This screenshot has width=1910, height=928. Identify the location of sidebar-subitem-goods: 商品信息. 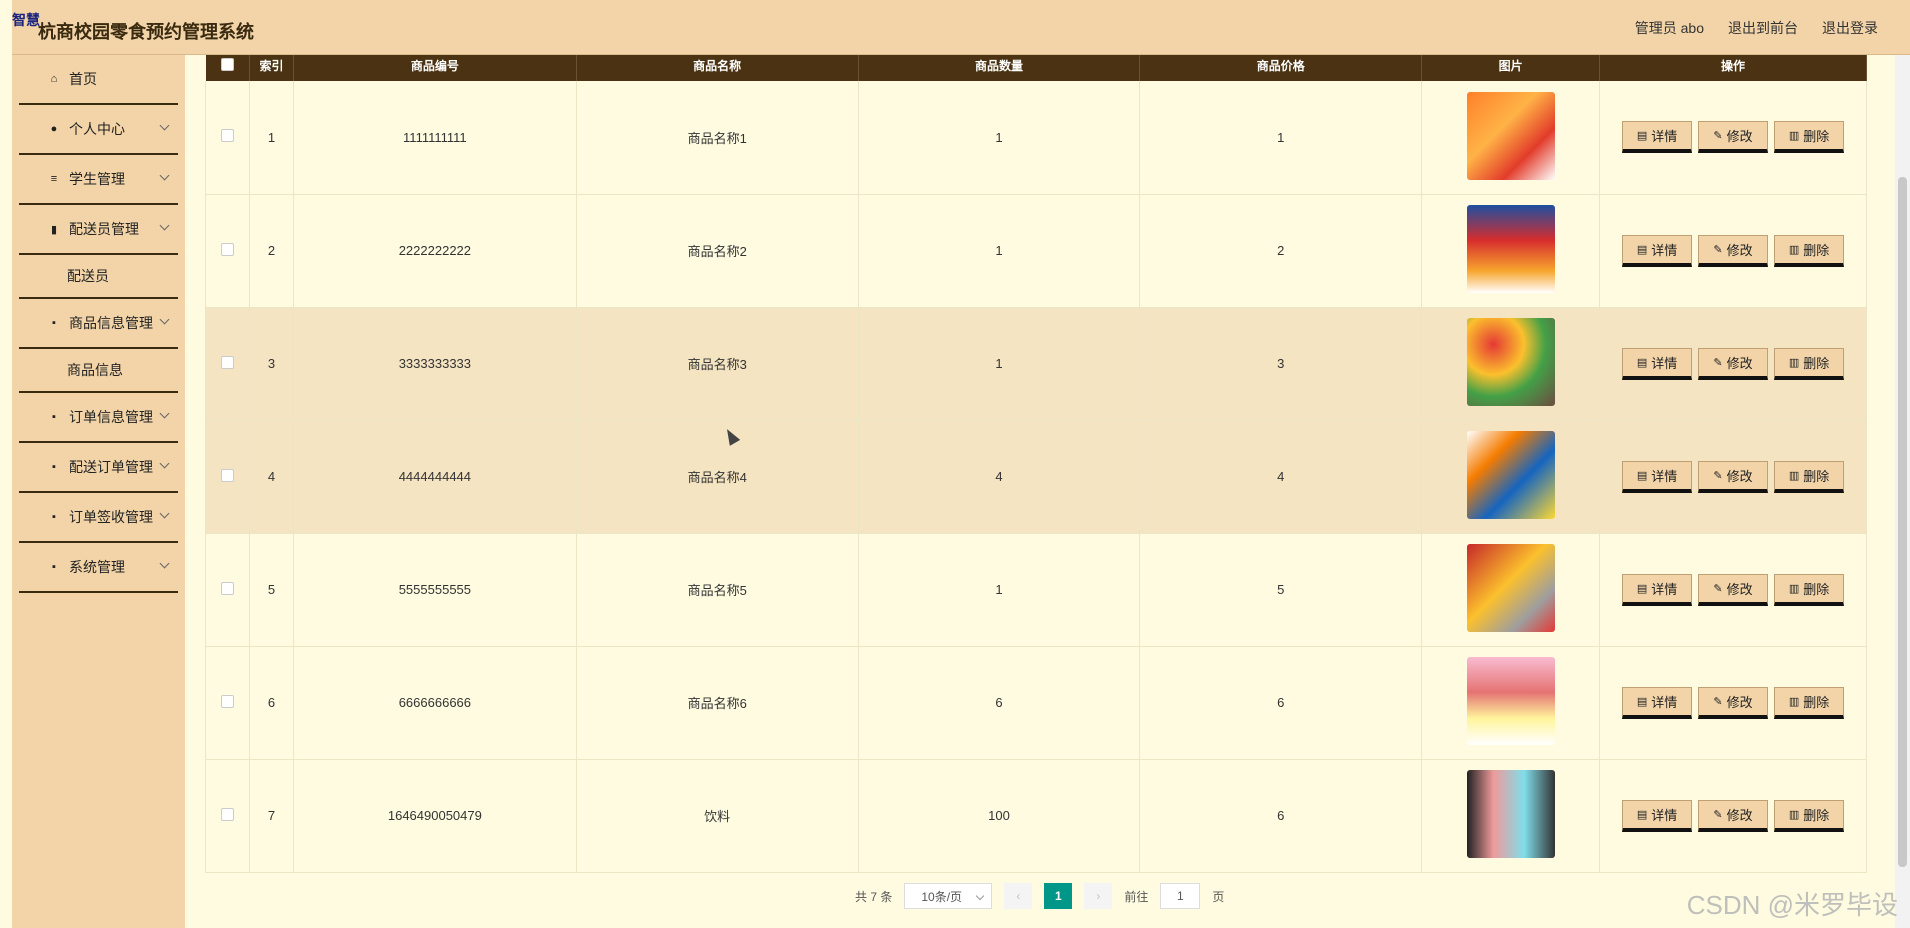
(98, 371).